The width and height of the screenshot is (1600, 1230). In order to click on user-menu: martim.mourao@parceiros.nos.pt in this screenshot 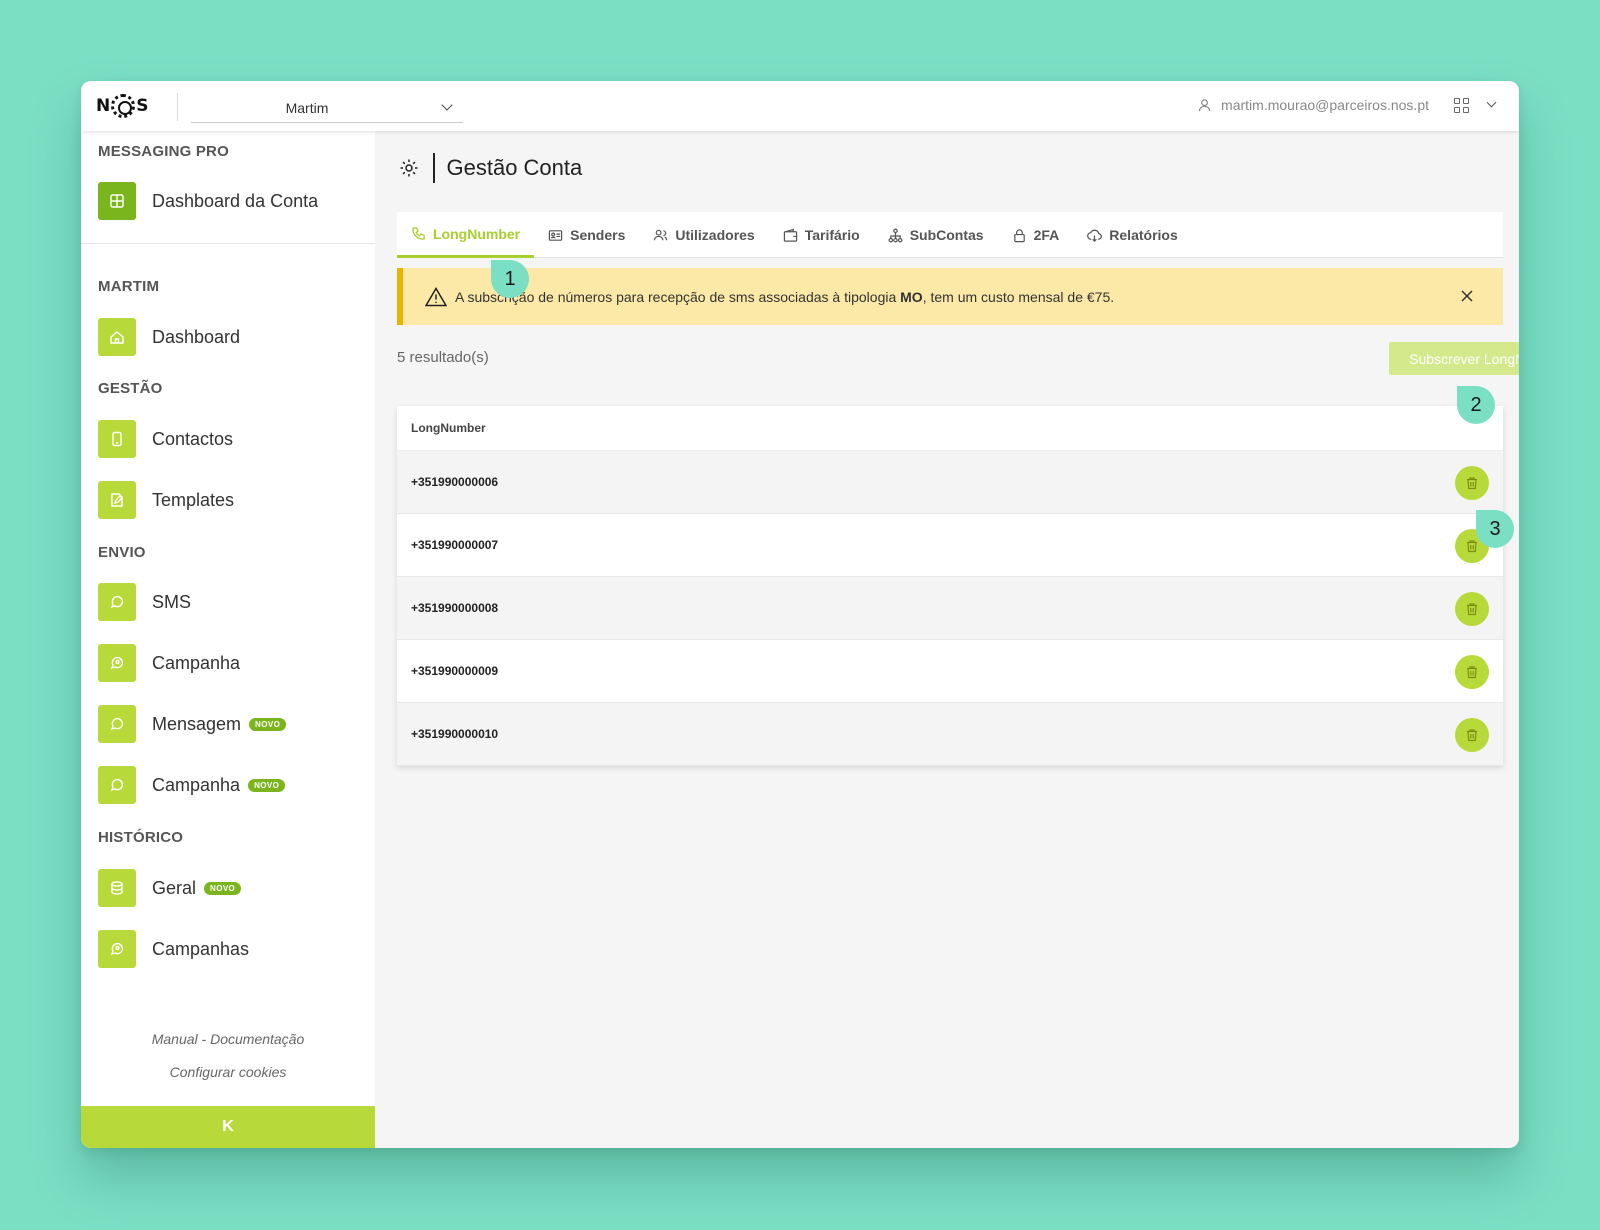, I will do `click(1313, 105)`.